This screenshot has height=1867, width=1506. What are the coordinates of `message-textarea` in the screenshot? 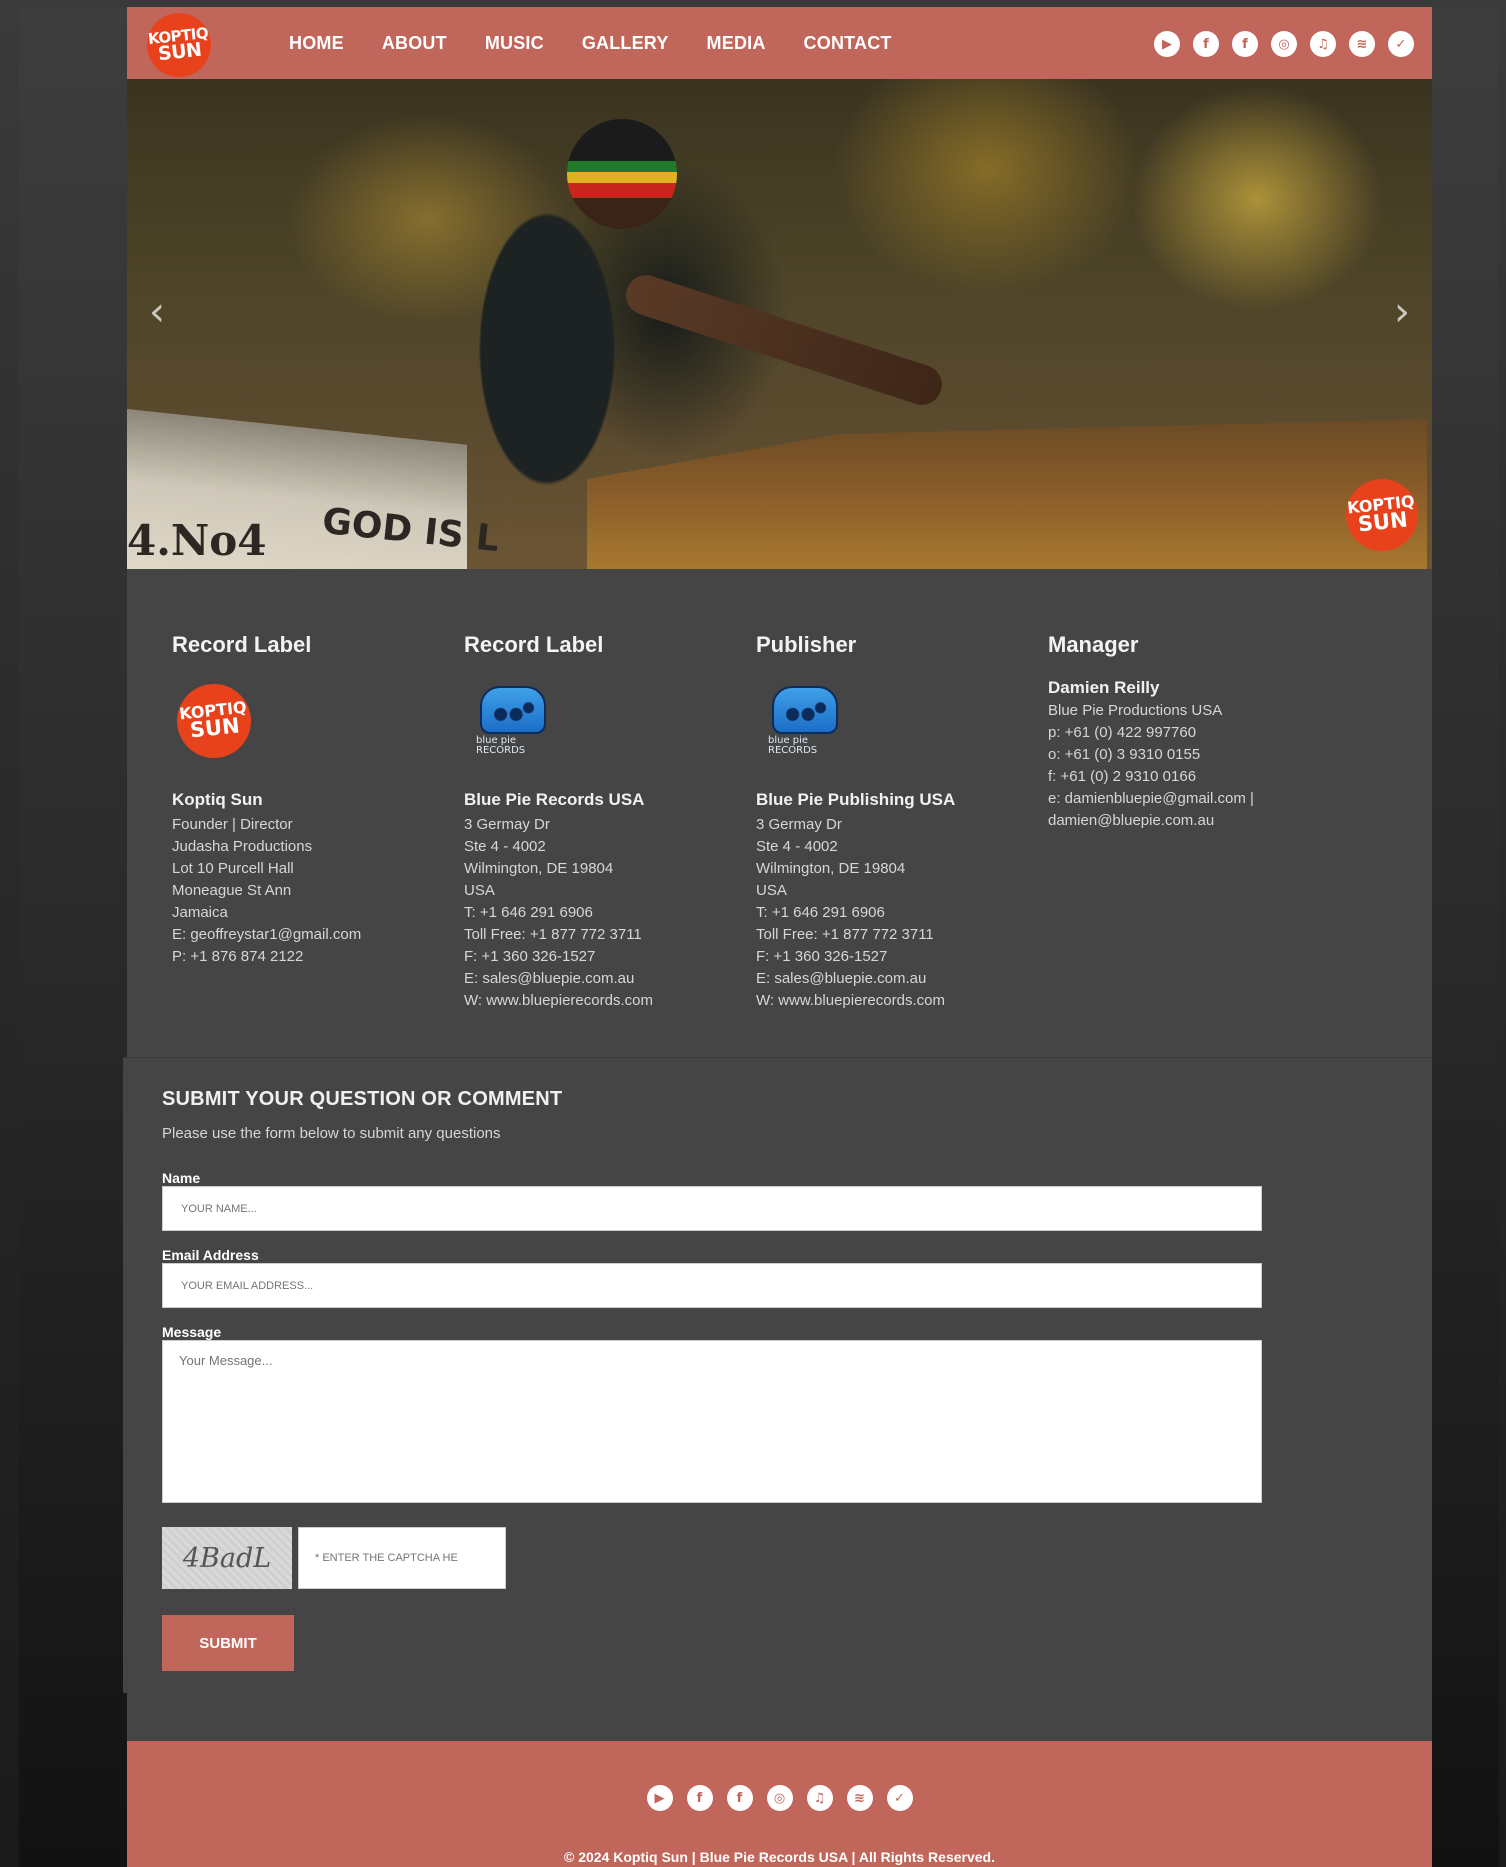 It's located at (712, 1421).